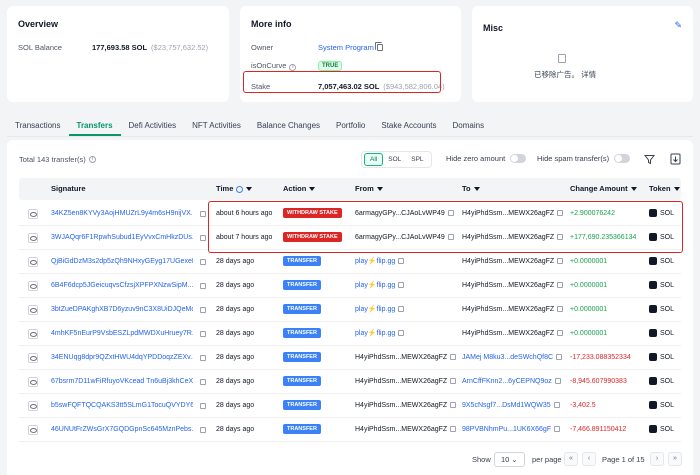  I want to click on to-address: JAMej M8ku3...deSWchQf8C, so click(512, 358).